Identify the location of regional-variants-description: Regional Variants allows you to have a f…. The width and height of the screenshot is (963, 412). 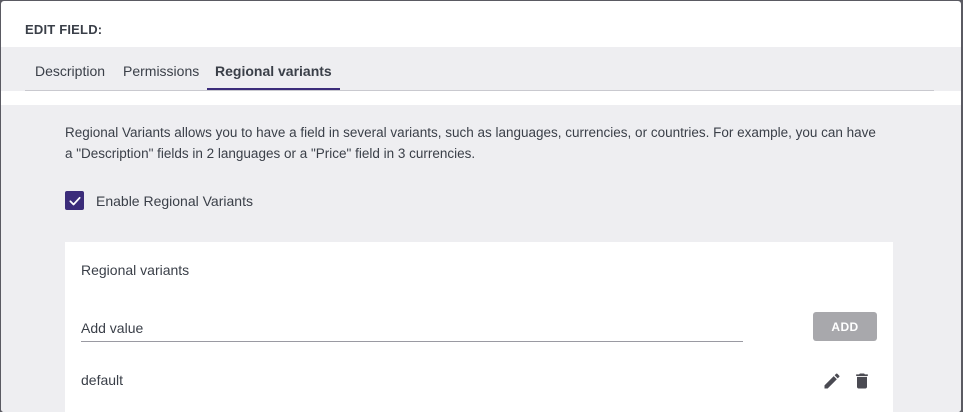
(470, 143).